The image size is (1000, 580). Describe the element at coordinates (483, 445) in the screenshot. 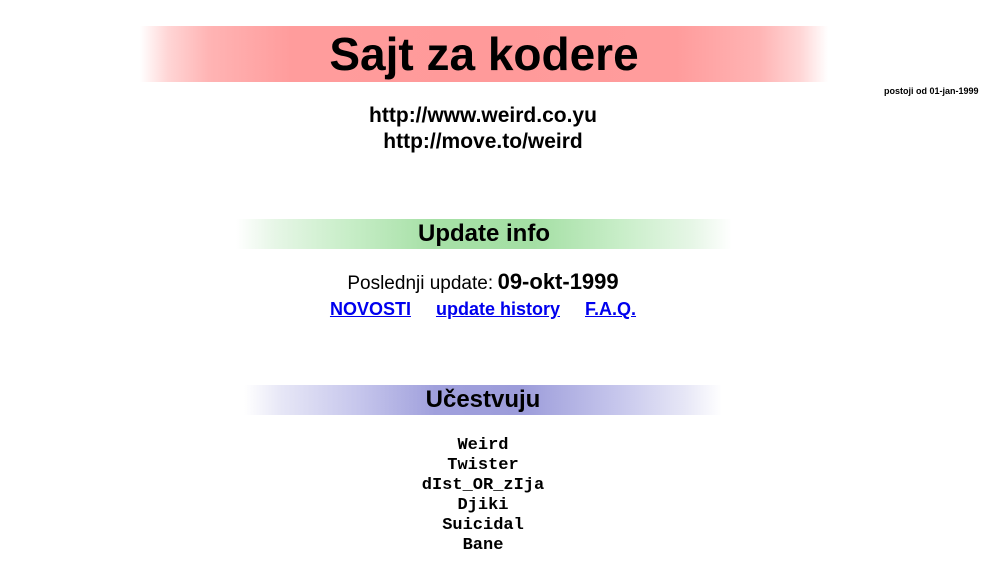

I see `member-name: Weird` at that location.